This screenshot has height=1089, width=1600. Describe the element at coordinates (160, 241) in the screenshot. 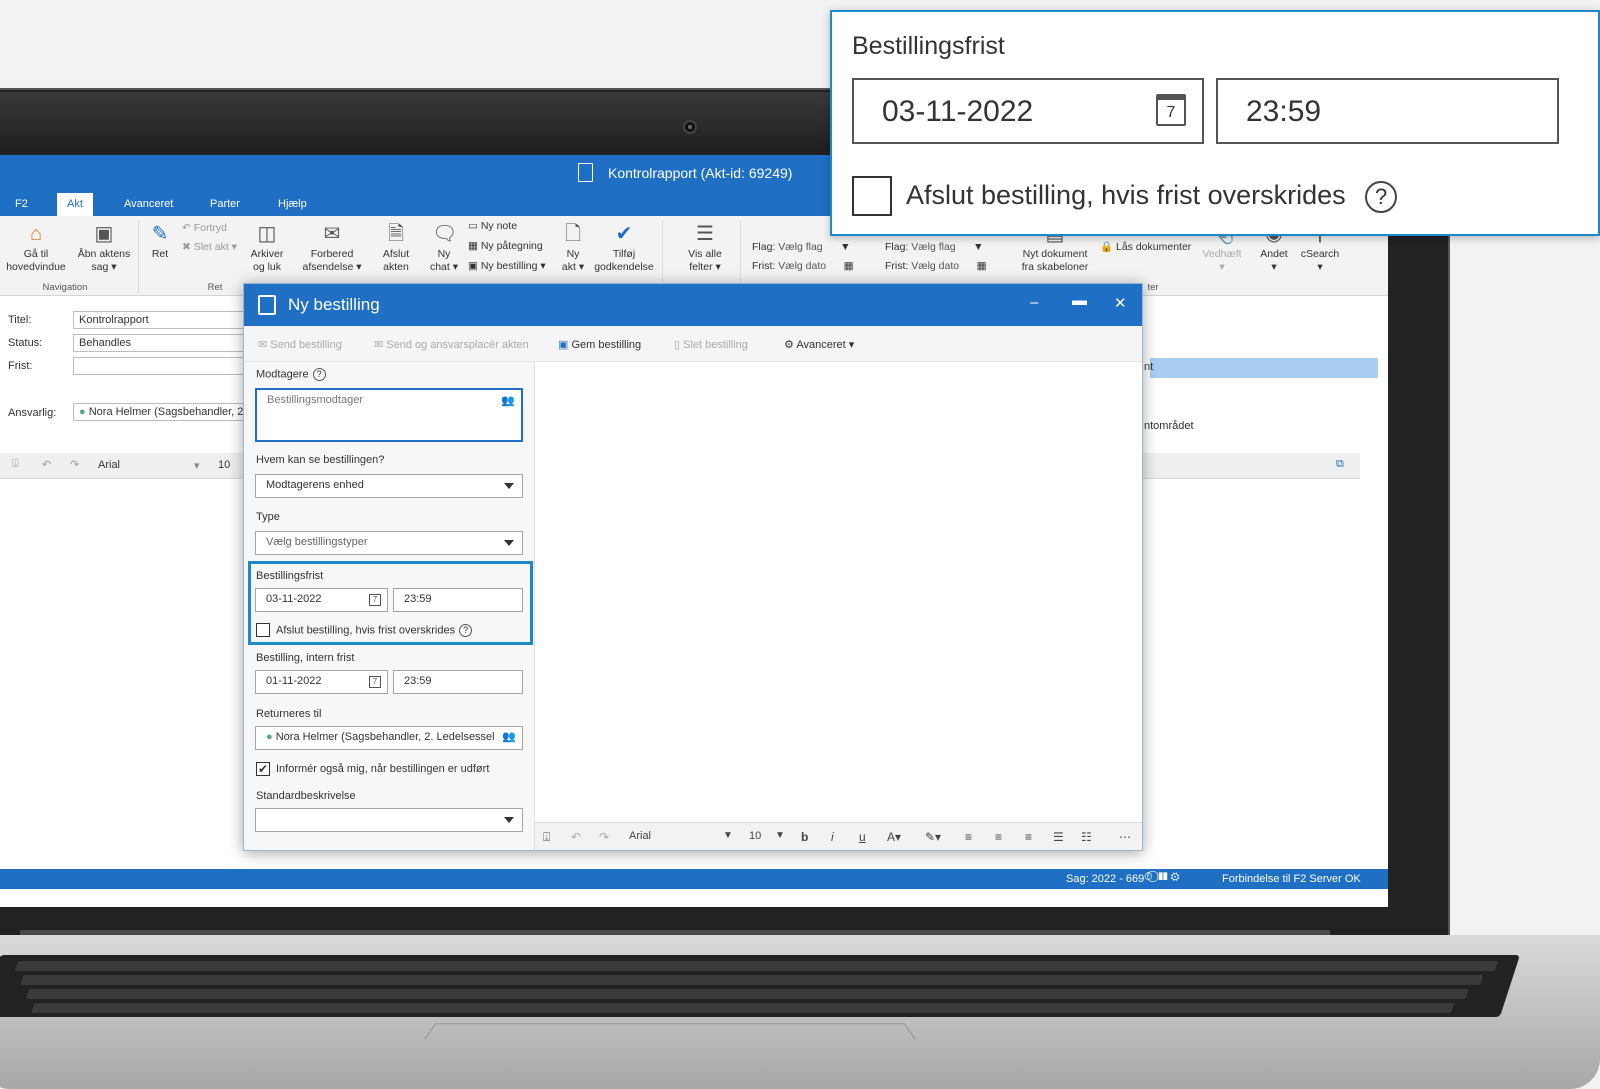

I see `edit-button: ✎ Ret` at that location.